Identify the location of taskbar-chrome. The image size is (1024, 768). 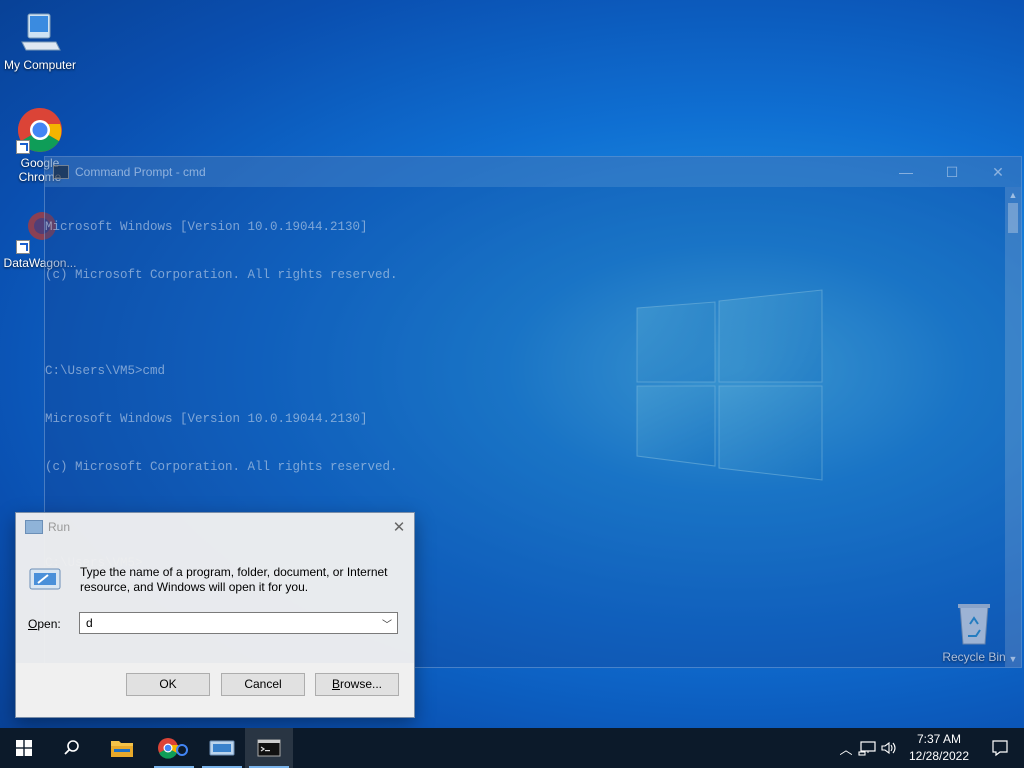
(174, 748).